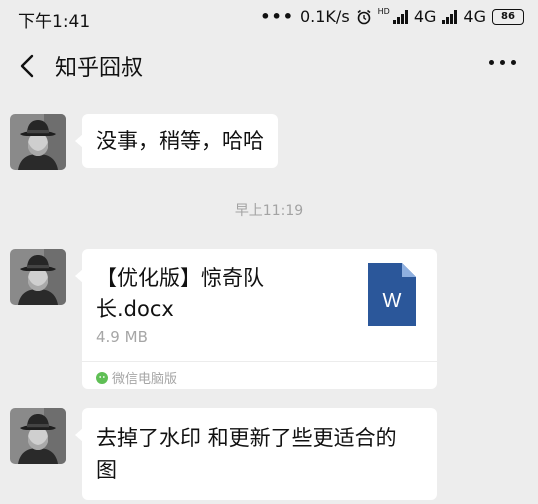 Image resolution: width=538 pixels, height=504 pixels. What do you see at coordinates (122, 337) in the screenshot?
I see `file-size: 4.9 MB` at bounding box center [122, 337].